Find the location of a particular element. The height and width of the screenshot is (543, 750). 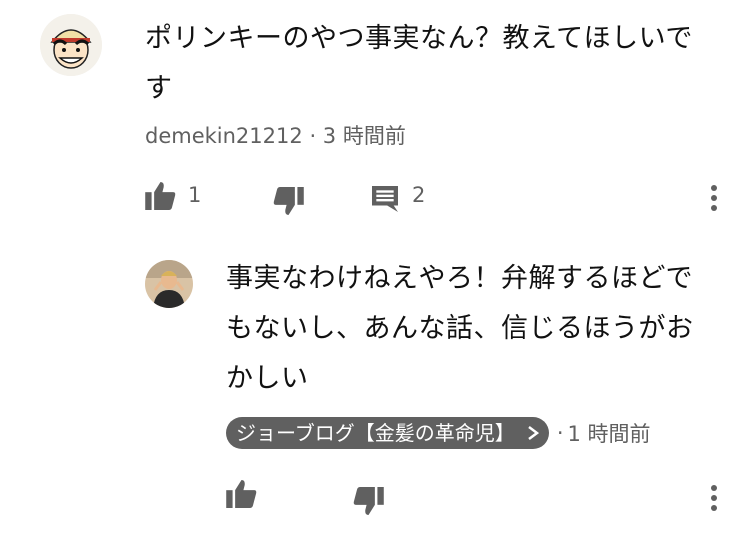

comment-author-avatar is located at coordinates (71, 45).